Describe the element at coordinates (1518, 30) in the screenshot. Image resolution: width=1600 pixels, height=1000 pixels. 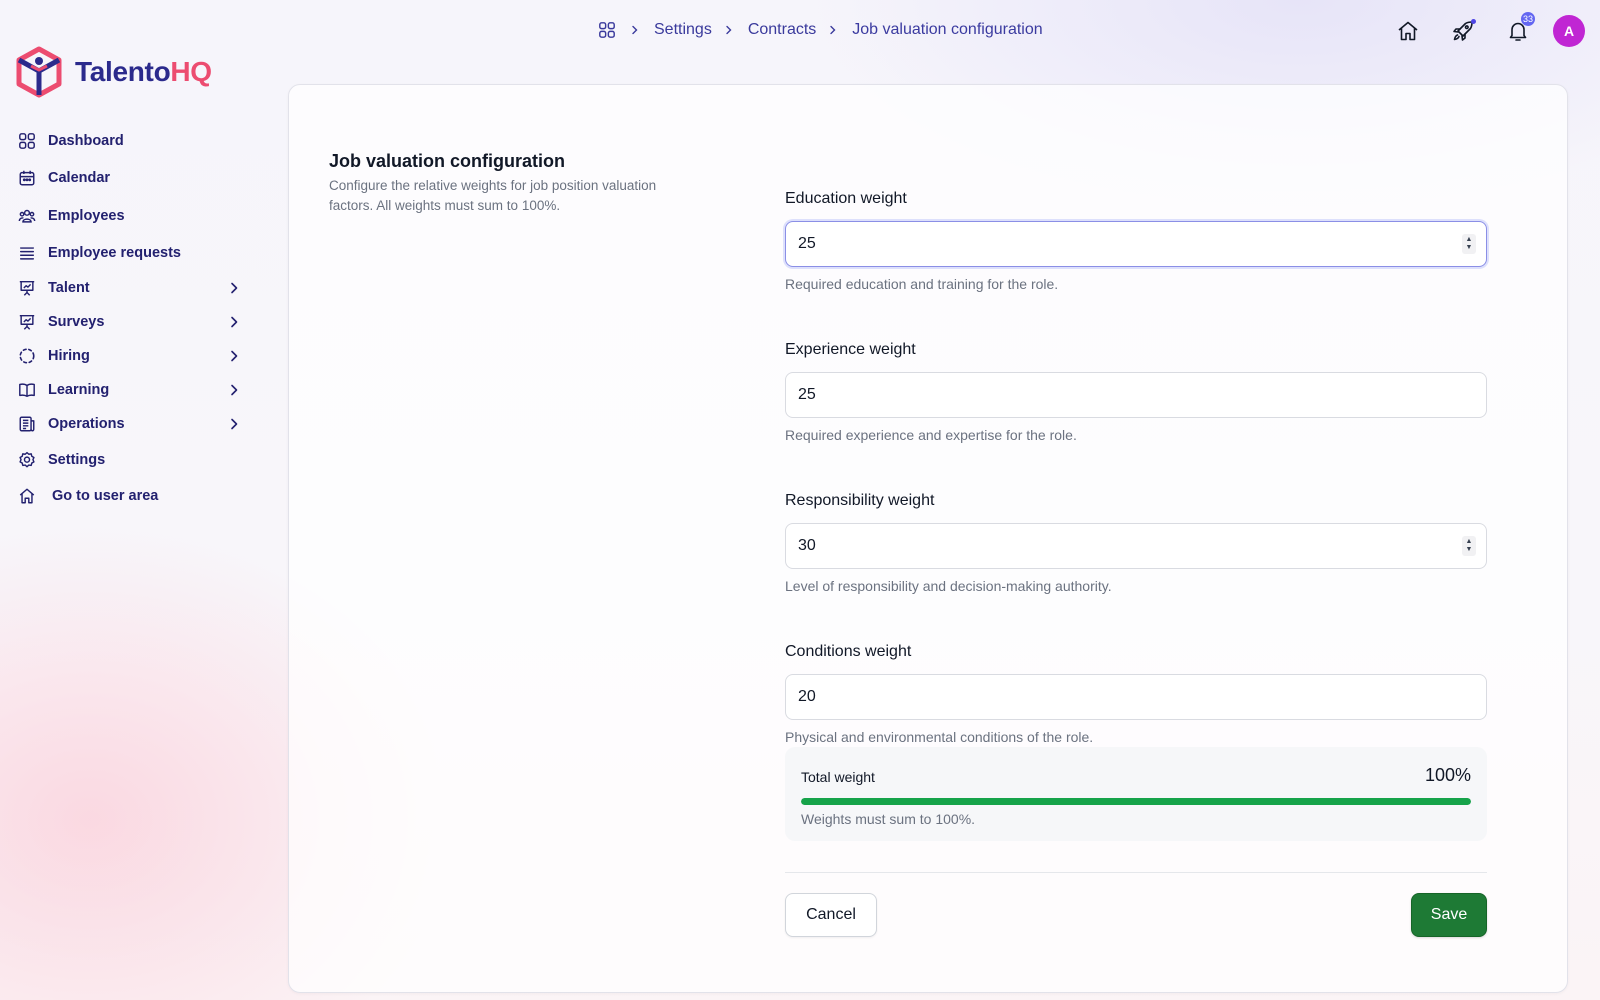
I see `notifications-button: 33` at that location.